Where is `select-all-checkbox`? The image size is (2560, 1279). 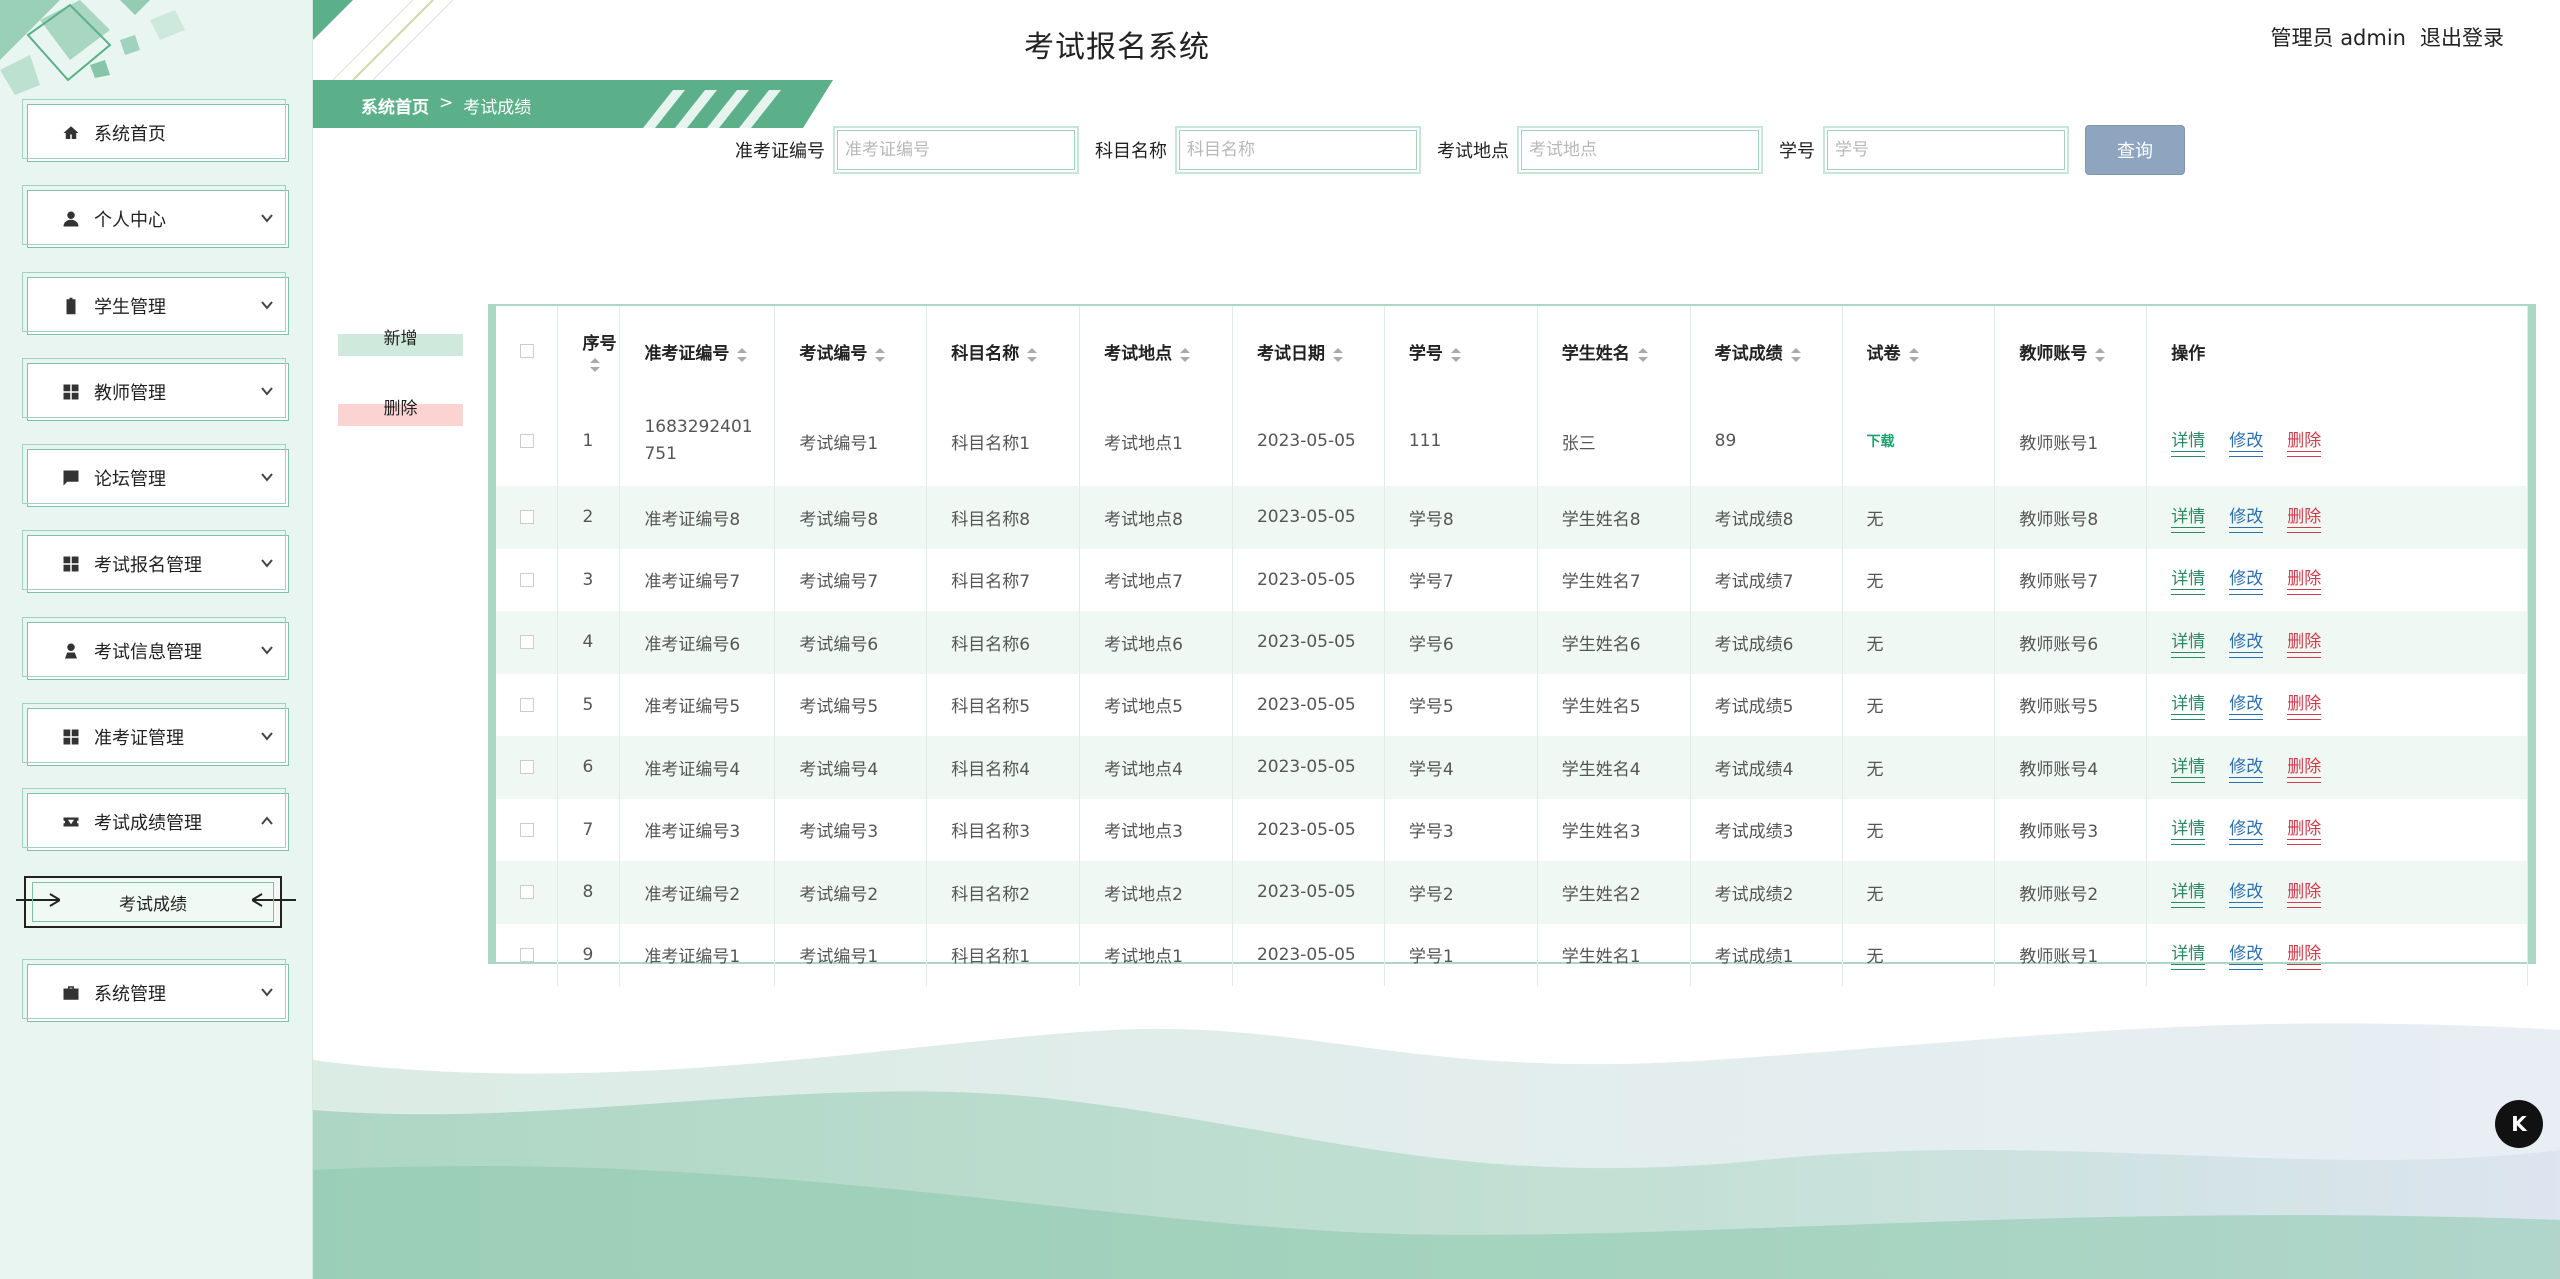 select-all-checkbox is located at coordinates (527, 351).